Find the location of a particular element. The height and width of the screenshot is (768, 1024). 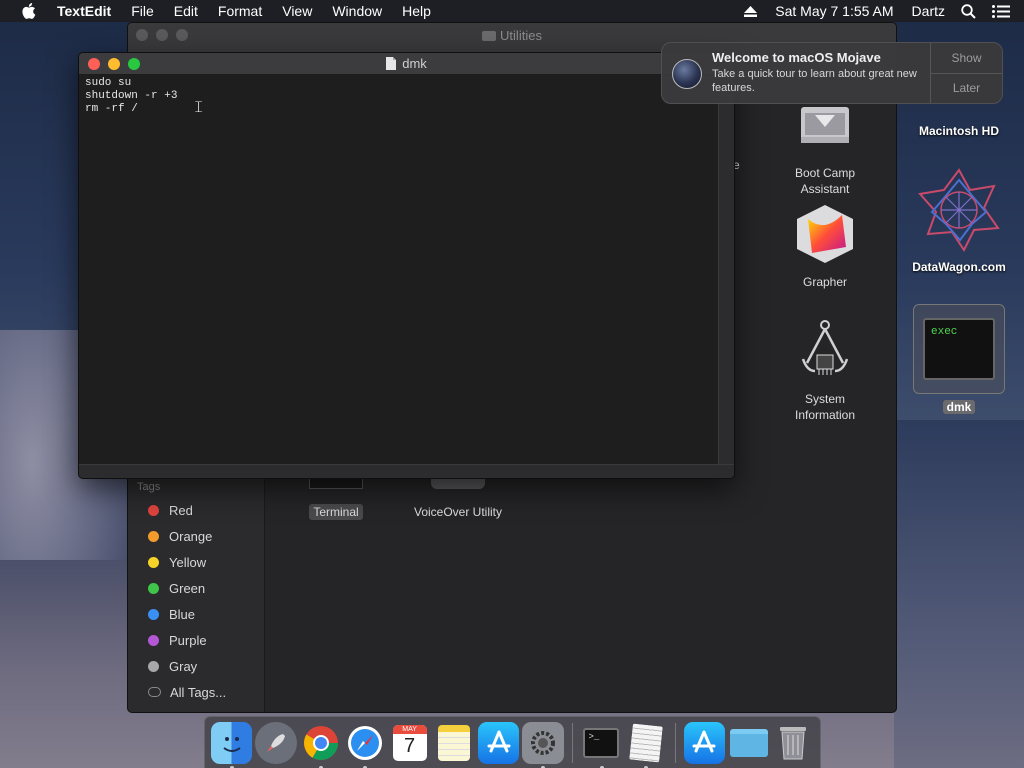

dock-app-store is located at coordinates (498, 742).